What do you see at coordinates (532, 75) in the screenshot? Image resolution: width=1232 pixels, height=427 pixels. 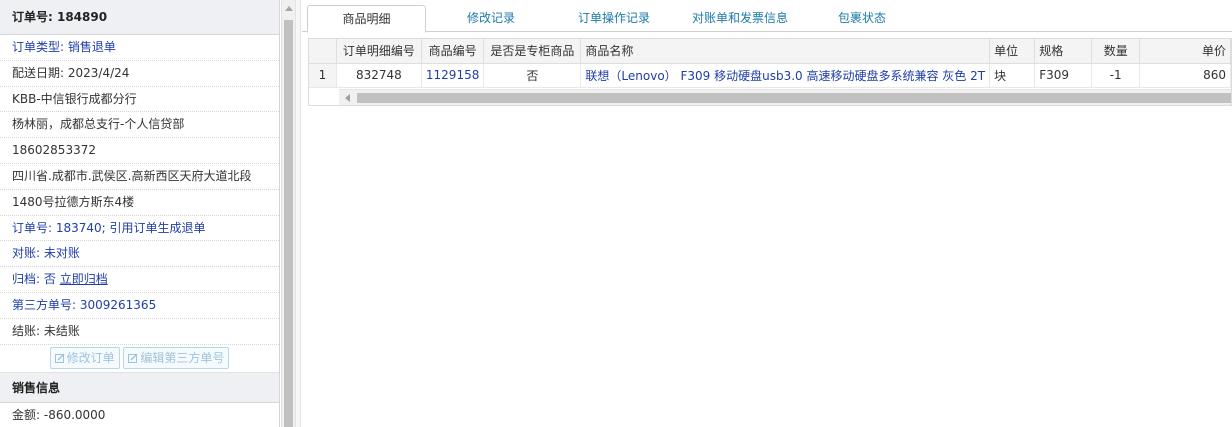 I see `cell-counter-product: 否` at bounding box center [532, 75].